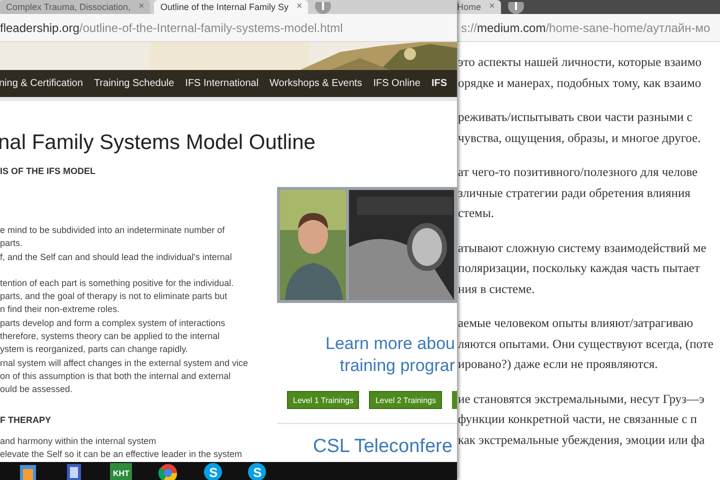  What do you see at coordinates (578, 419) in the screenshot?
I see `text-line: функции конкретной части, не связанные с п` at bounding box center [578, 419].